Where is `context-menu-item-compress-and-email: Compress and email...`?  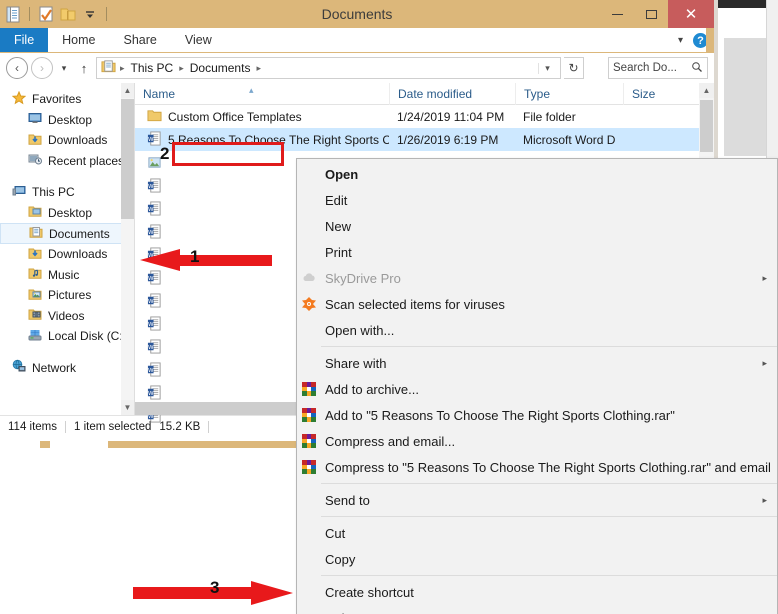 context-menu-item-compress-and-email: Compress and email... is located at coordinates (537, 441).